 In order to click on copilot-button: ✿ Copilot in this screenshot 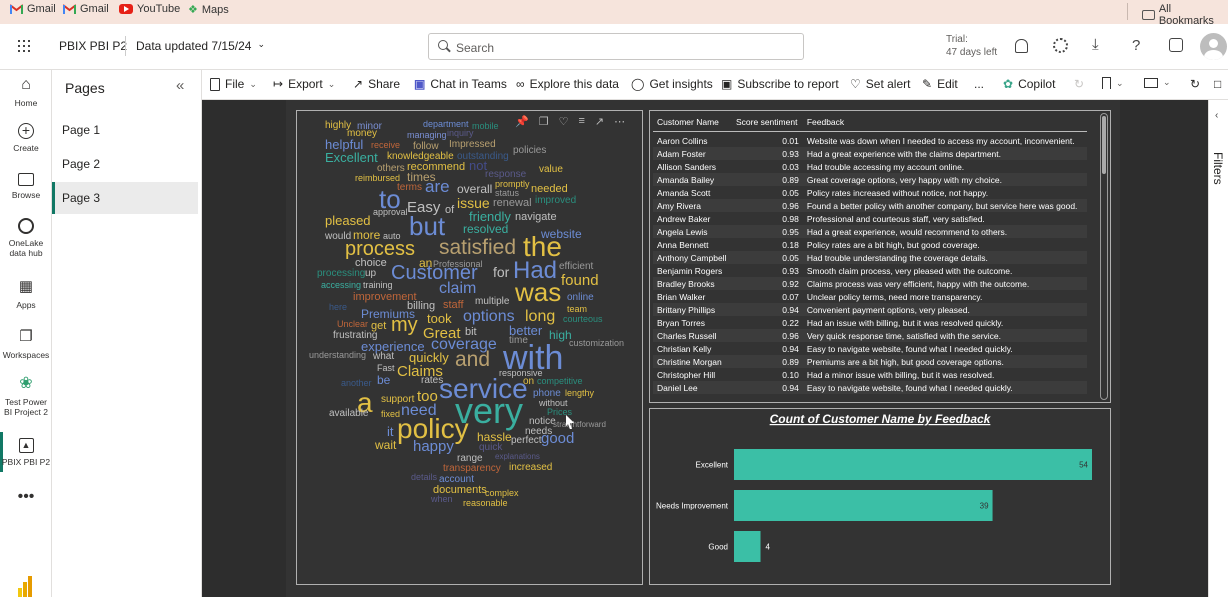, I will do `click(1029, 84)`.